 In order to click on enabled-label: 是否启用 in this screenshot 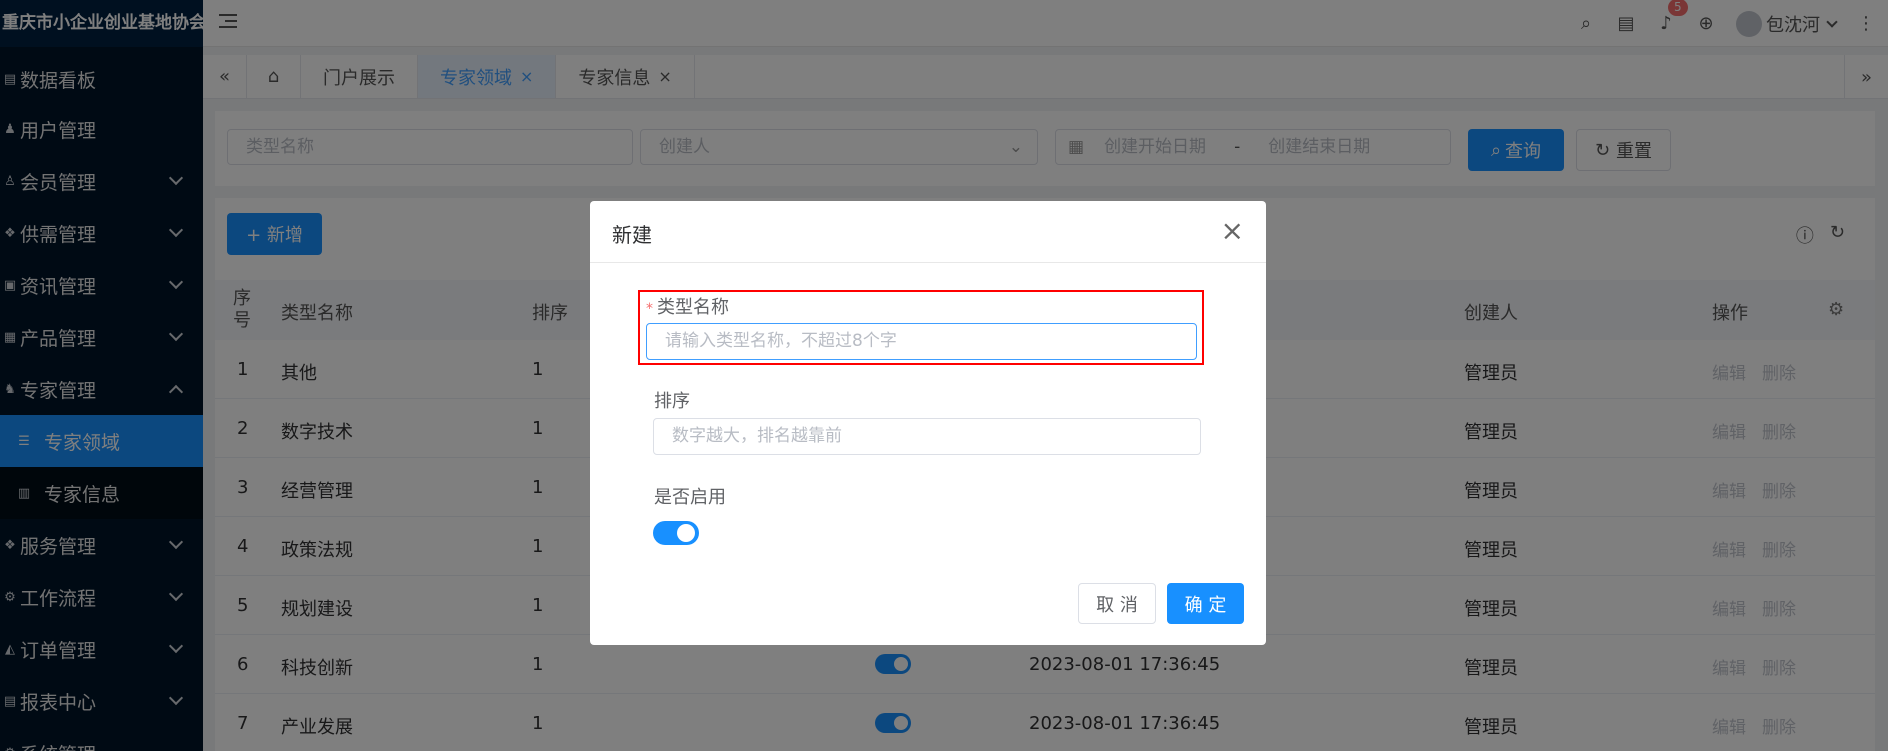, I will do `click(690, 497)`.